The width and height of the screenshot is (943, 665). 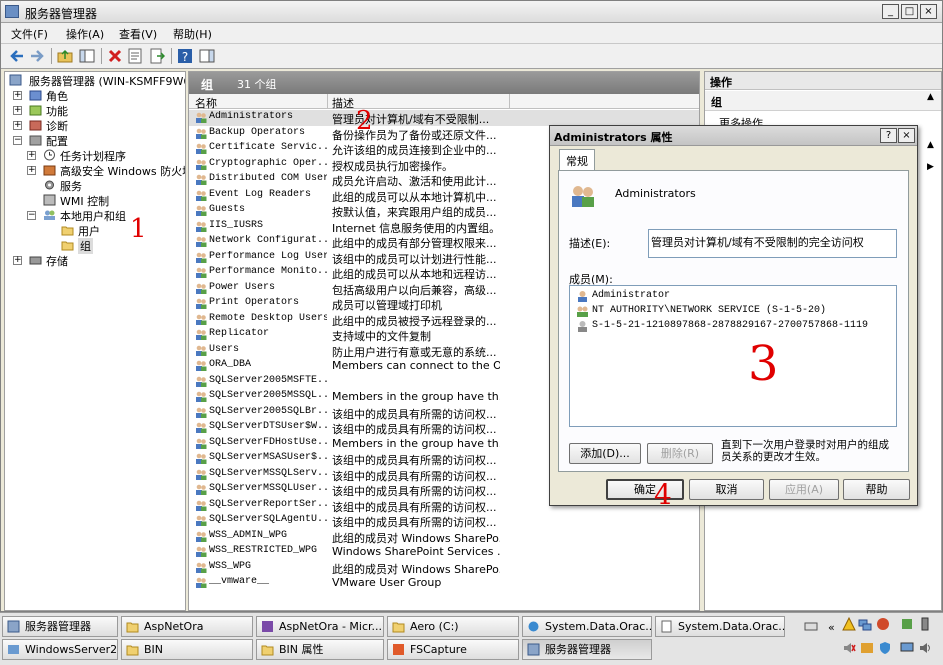 I want to click on group-name-cell: WSS_ADMIN_WPG, so click(x=248, y=535).